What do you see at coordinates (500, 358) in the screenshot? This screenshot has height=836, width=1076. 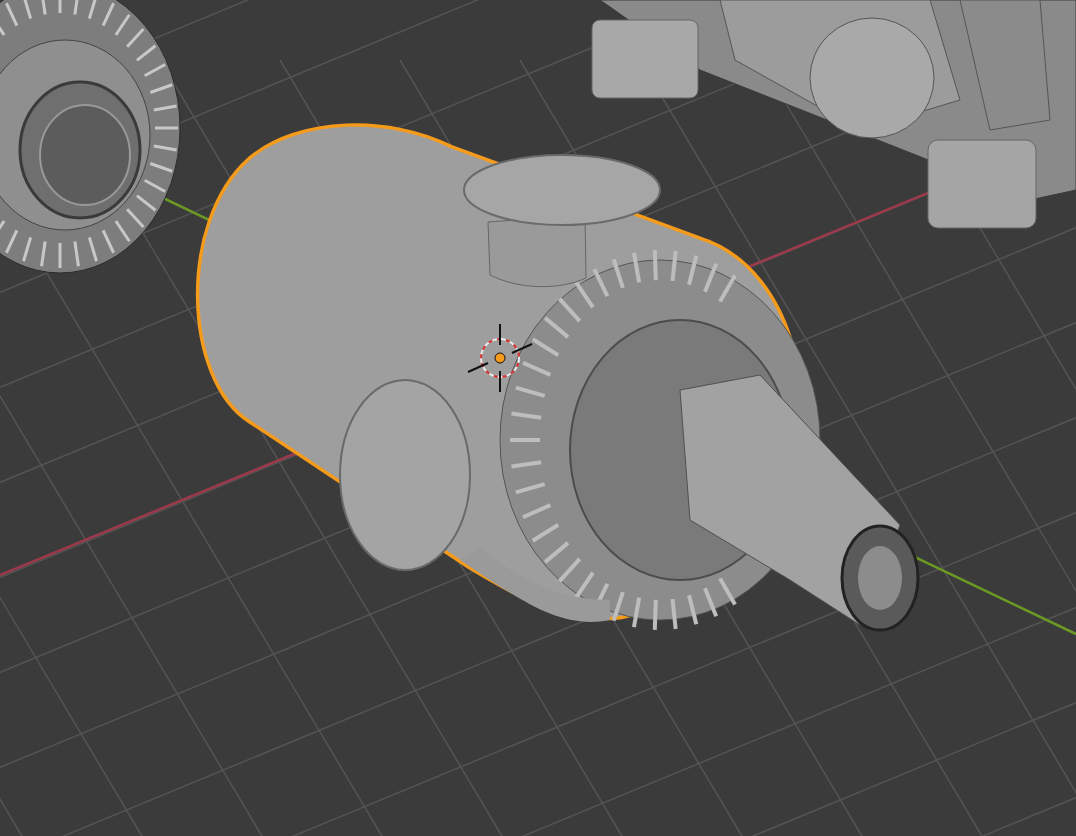 I see `cursor-icon` at bounding box center [500, 358].